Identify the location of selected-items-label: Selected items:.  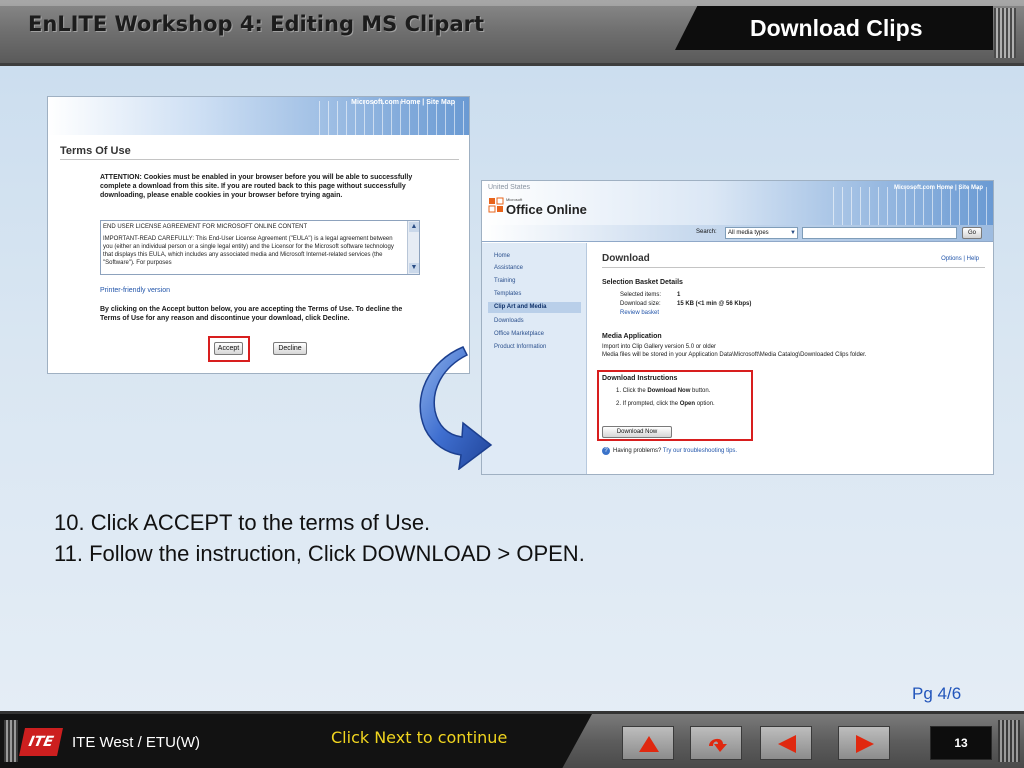
(641, 295).